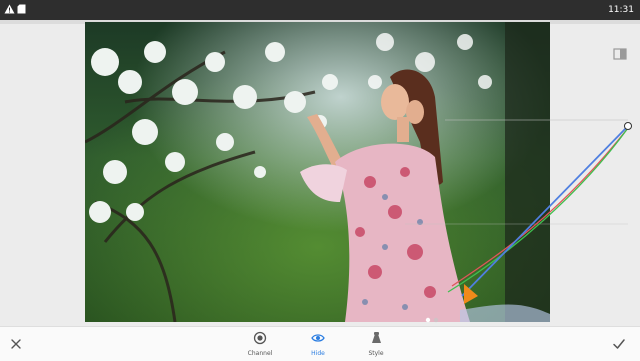 The height and width of the screenshot is (361, 640). What do you see at coordinates (260, 338) in the screenshot?
I see `channel-icon` at bounding box center [260, 338].